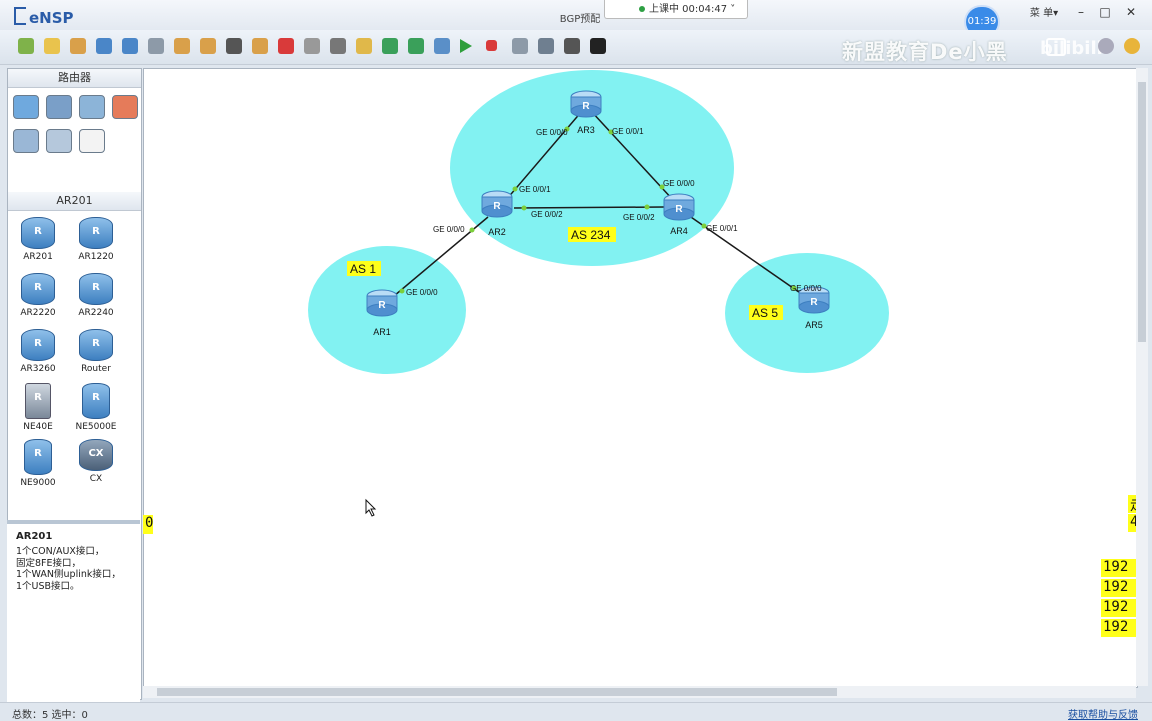  What do you see at coordinates (1142, 212) in the screenshot?
I see `vertical-scroll-thumb` at bounding box center [1142, 212].